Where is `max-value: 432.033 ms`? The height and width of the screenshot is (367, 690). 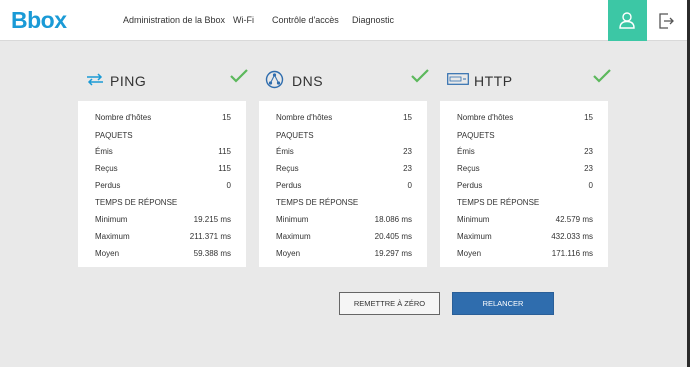 max-value: 432.033 ms is located at coordinates (572, 236).